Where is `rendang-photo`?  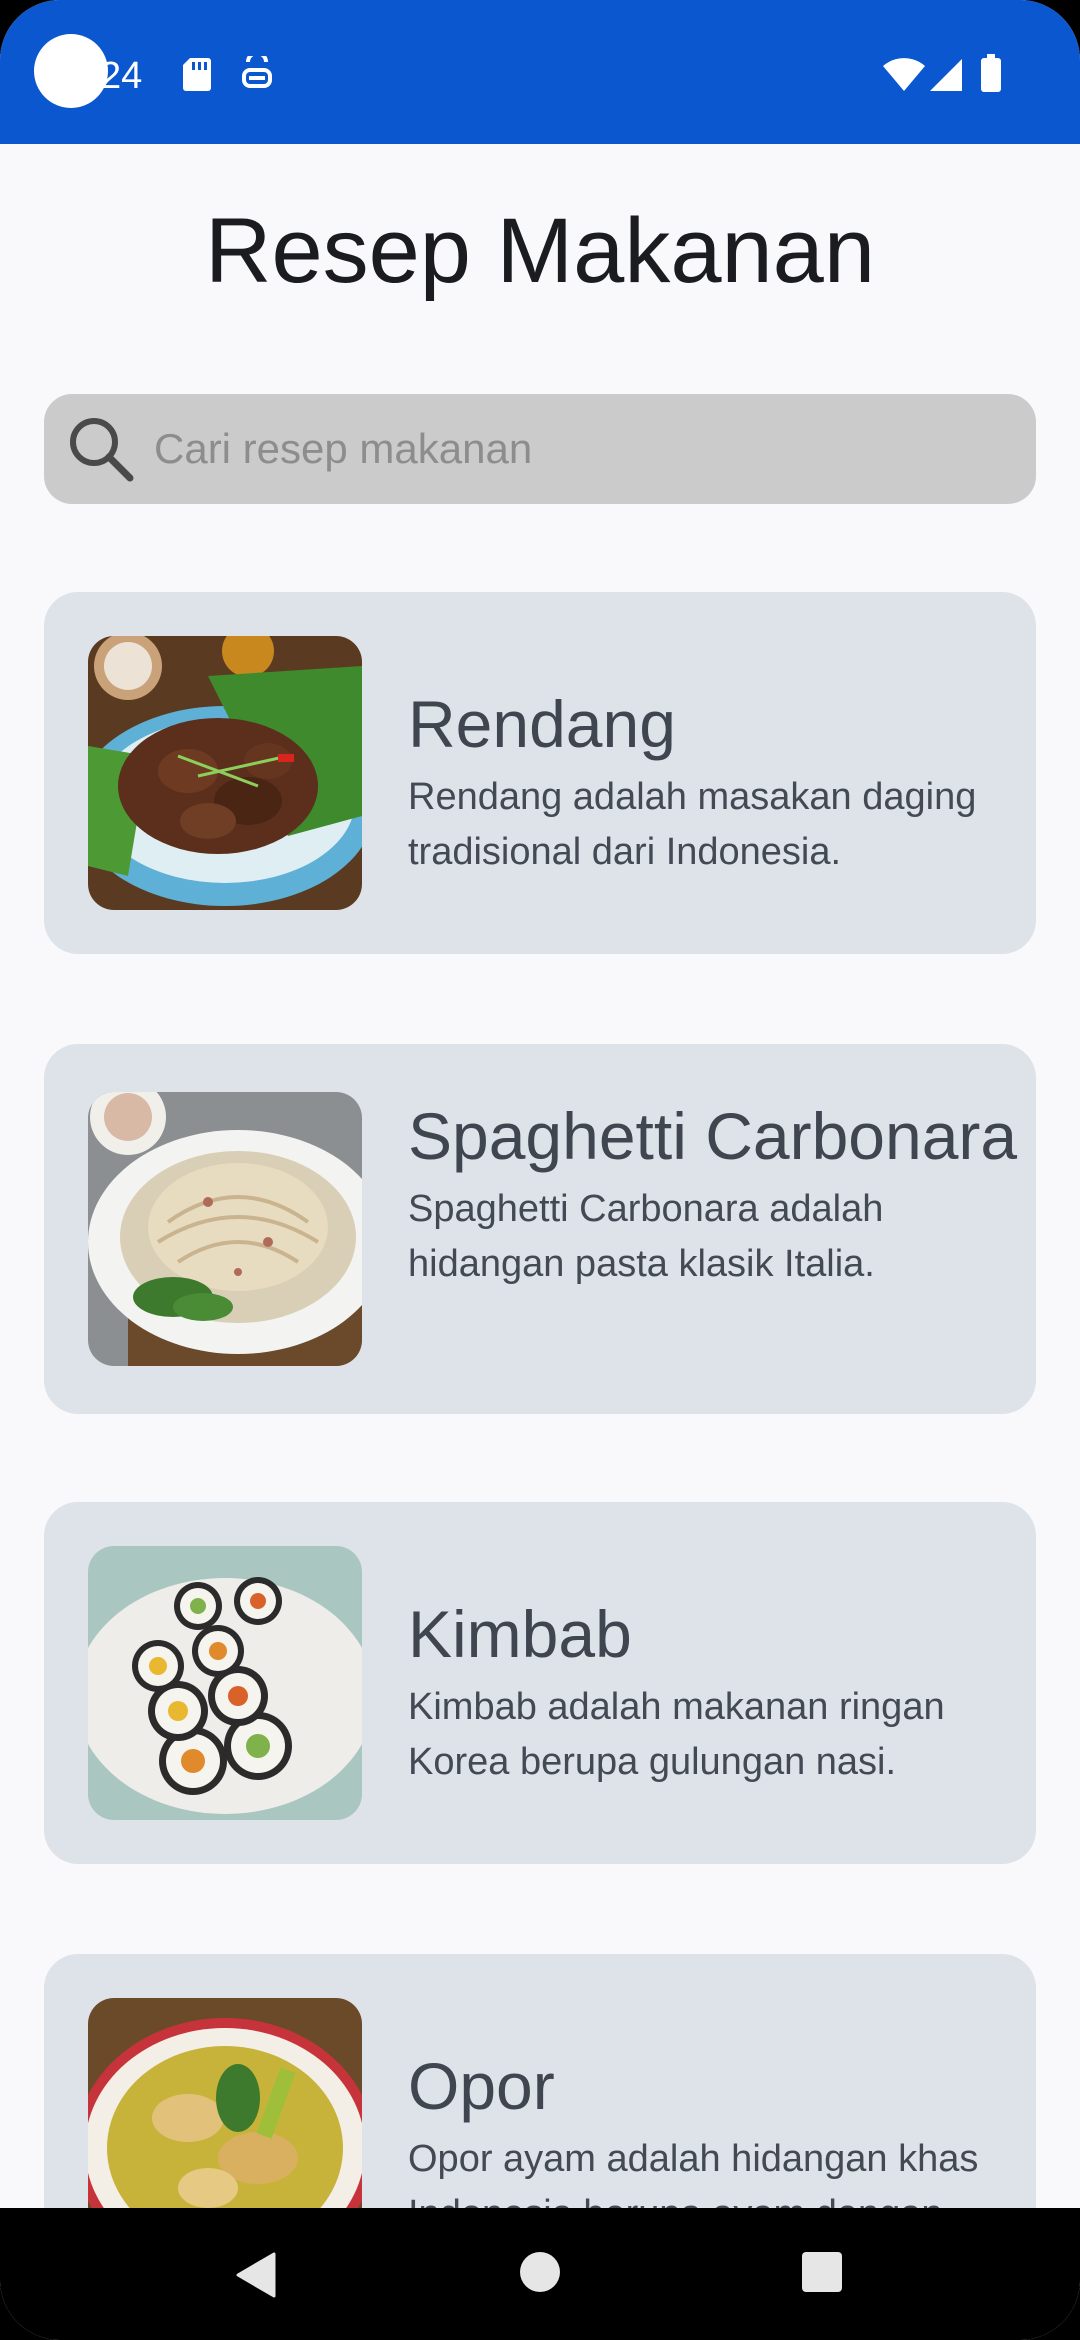 rendang-photo is located at coordinates (225, 773).